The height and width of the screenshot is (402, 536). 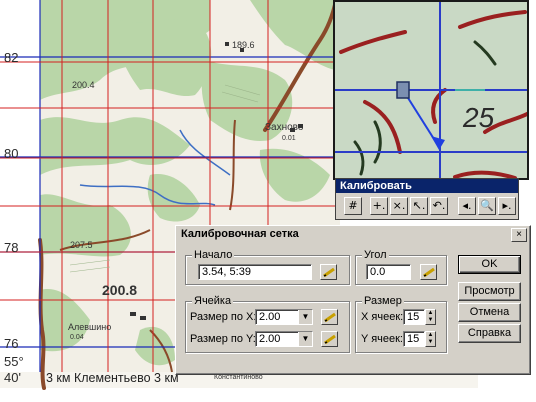 I want to click on zoom-button: 🔍, so click(x=487, y=206).